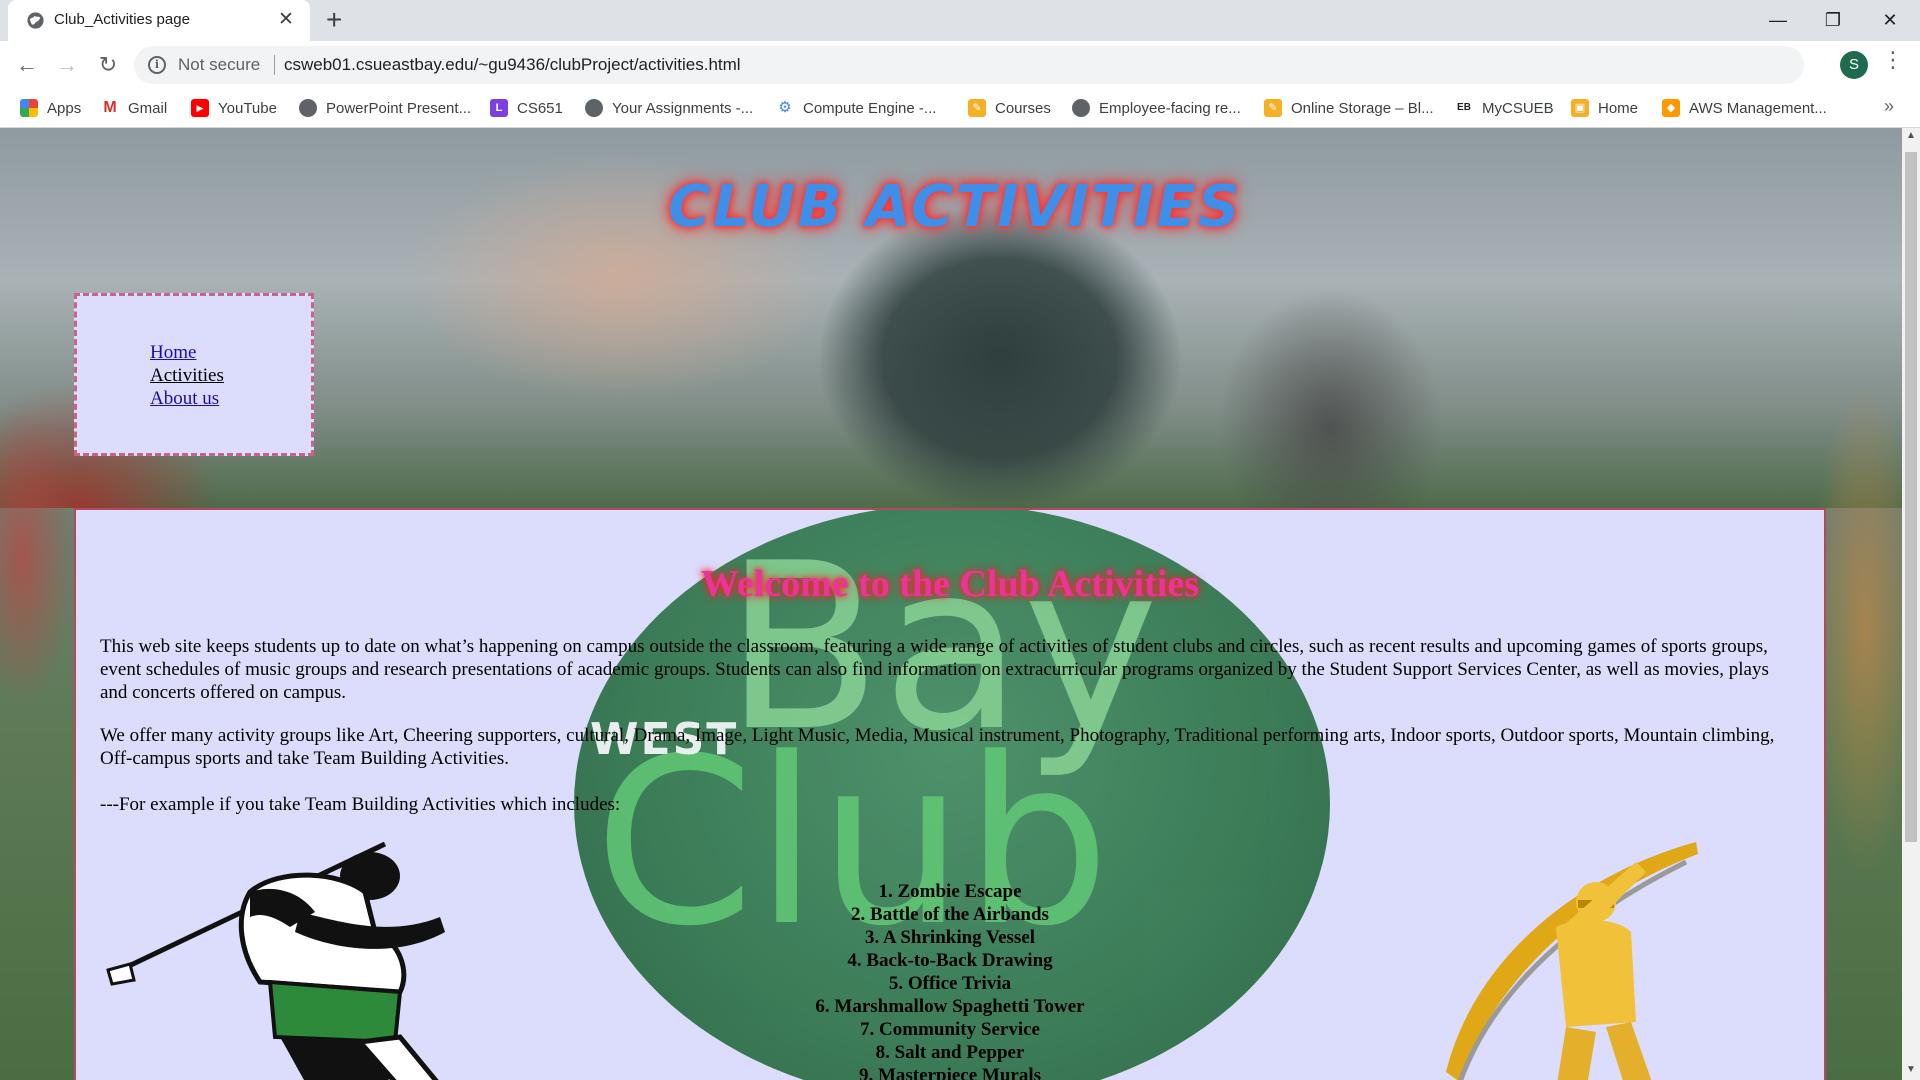 This screenshot has width=1920, height=1080. What do you see at coordinates (977, 108) in the screenshot?
I see `courses-icon: ✎` at bounding box center [977, 108].